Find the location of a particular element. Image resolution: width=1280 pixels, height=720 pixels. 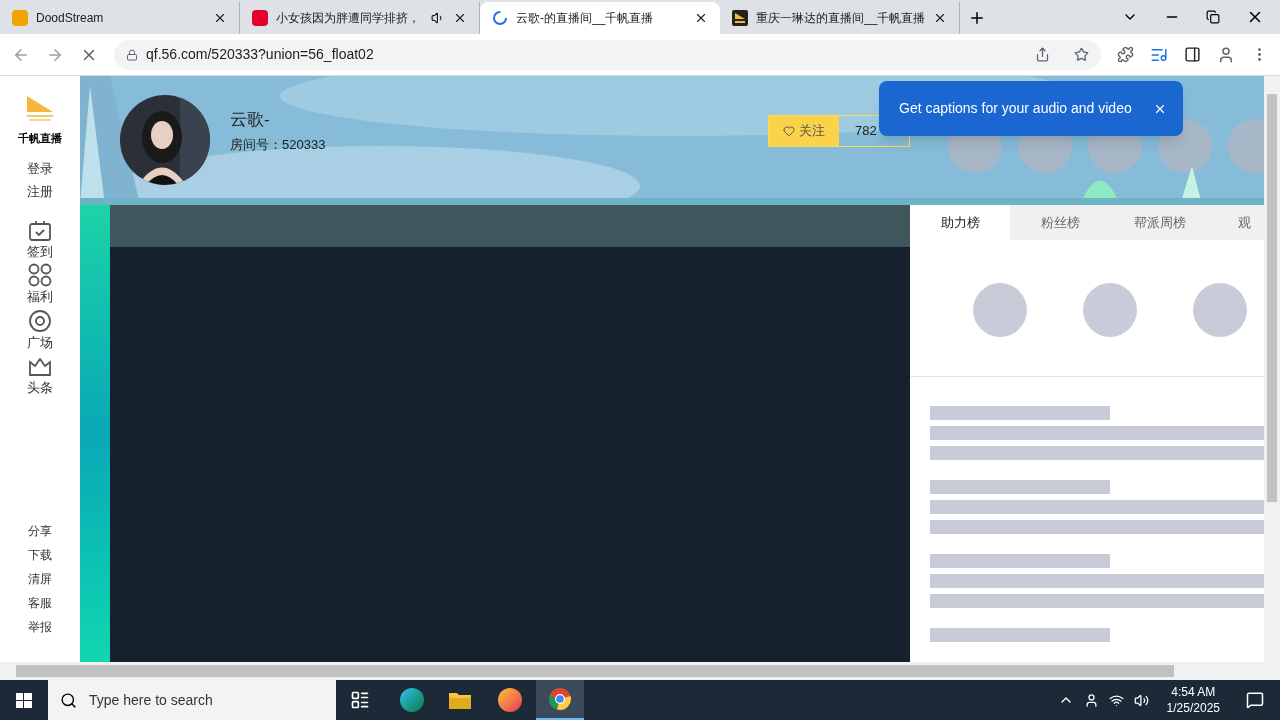

browser-tab: 云歌-的直播间__千帆直播 is located at coordinates (600, 18).